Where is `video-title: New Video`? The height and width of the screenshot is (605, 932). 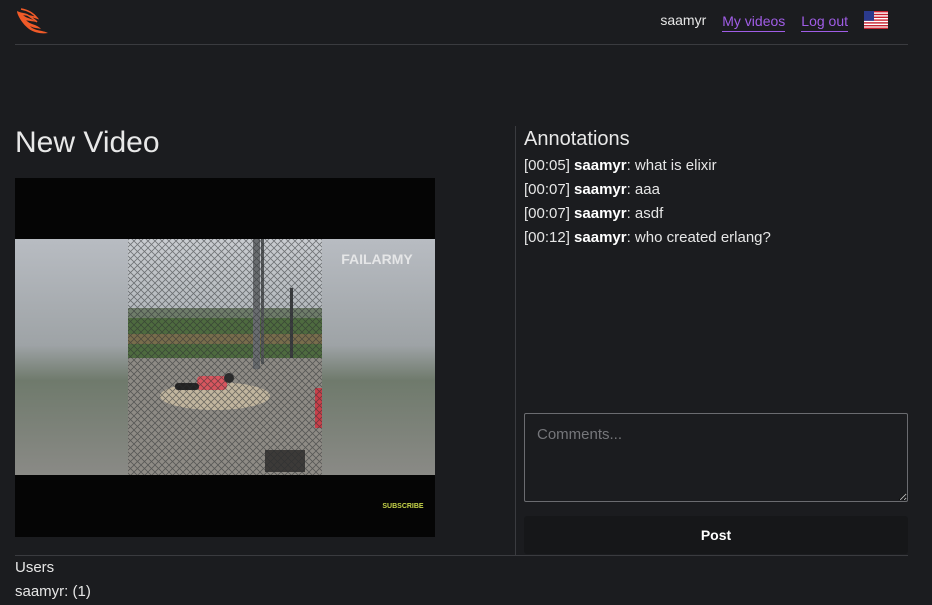
video-title: New Video is located at coordinates (87, 142).